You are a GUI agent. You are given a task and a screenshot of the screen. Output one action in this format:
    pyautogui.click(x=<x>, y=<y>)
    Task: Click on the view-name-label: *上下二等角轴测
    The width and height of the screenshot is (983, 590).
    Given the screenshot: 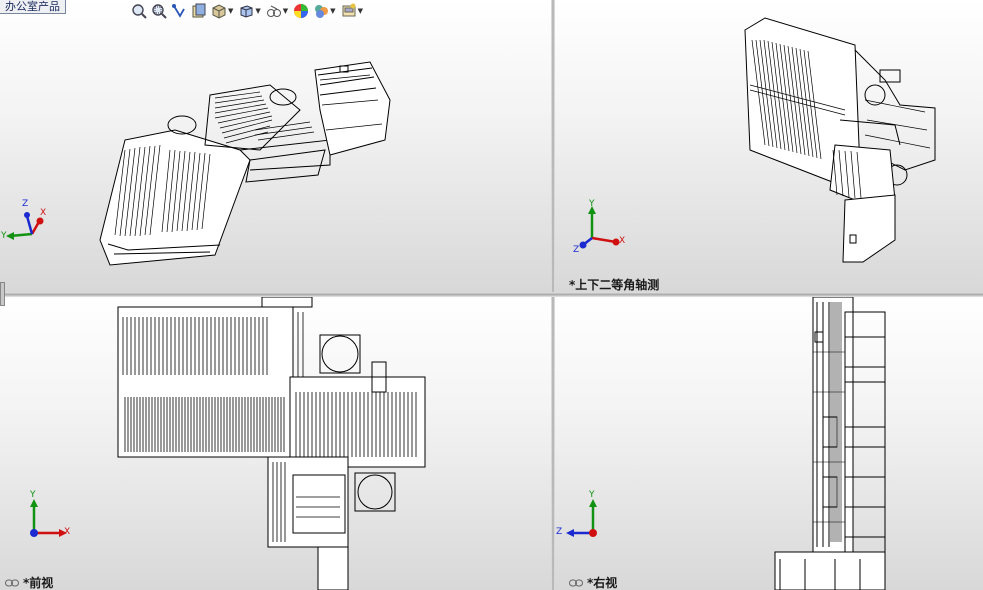 What is the action you would take?
    pyautogui.click(x=614, y=285)
    